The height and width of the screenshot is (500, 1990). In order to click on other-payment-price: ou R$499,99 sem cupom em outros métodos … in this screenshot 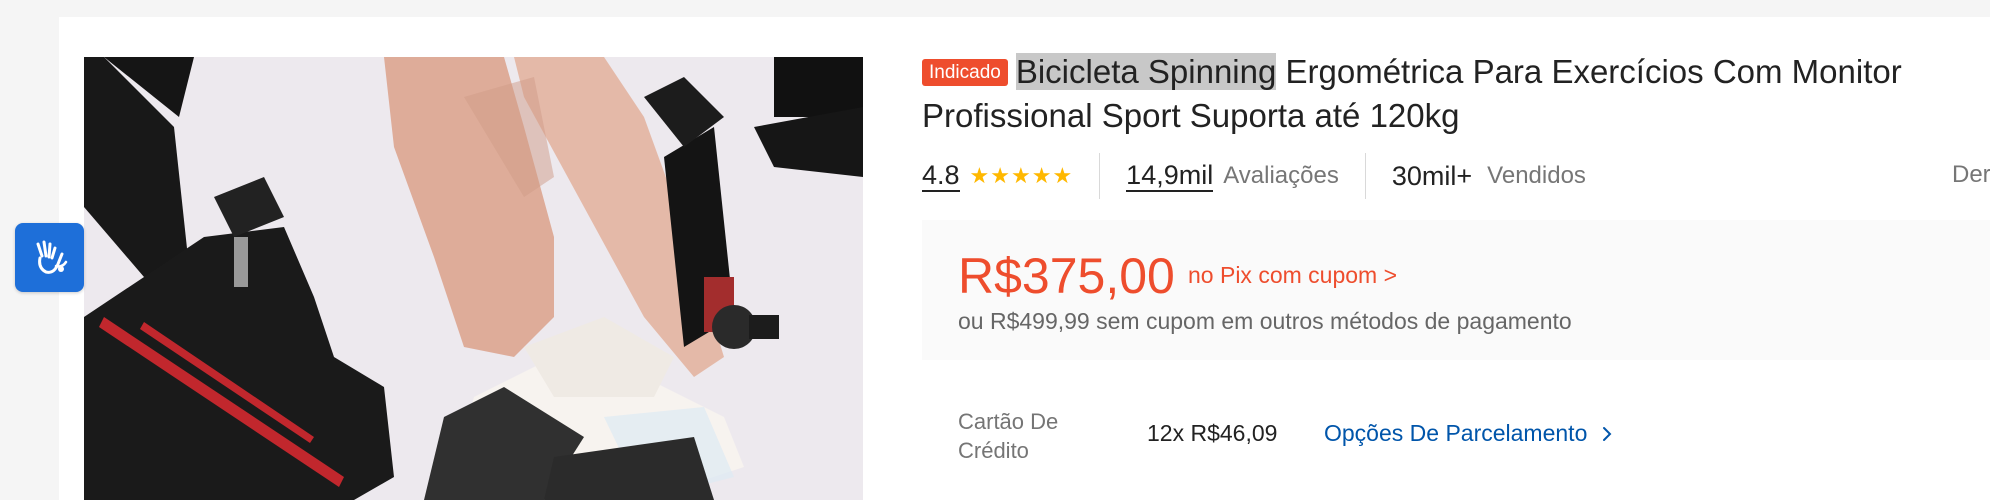, I will do `click(1265, 321)`.